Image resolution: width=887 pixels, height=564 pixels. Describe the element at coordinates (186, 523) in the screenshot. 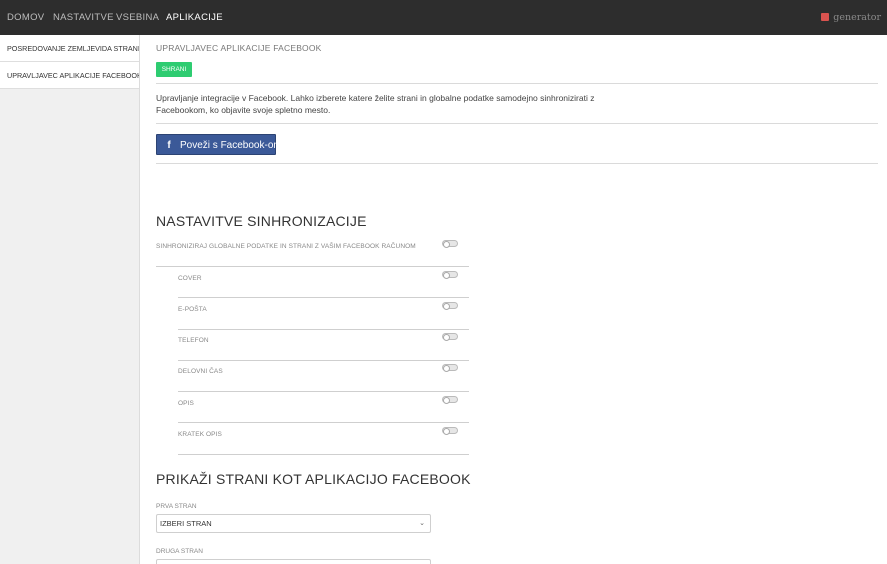

I see `first-page-select-value: IZBERI STRAN` at that location.